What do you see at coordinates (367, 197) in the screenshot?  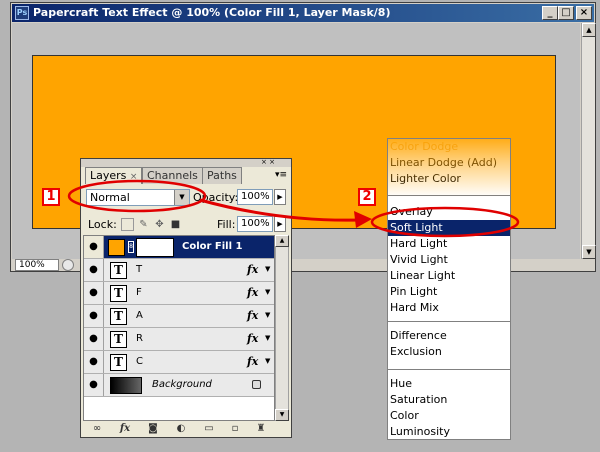 I see `callout-badge-2: 2` at bounding box center [367, 197].